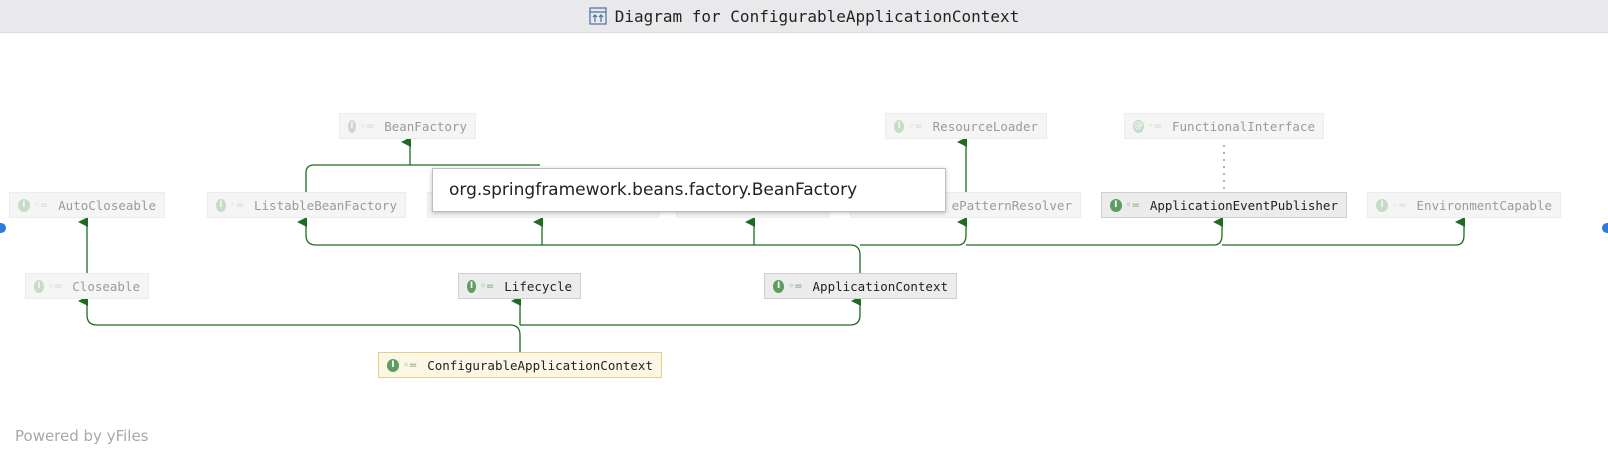 This screenshot has height=466, width=1608. I want to click on node-resource-loader: I ◦= ResourceLoader, so click(966, 126).